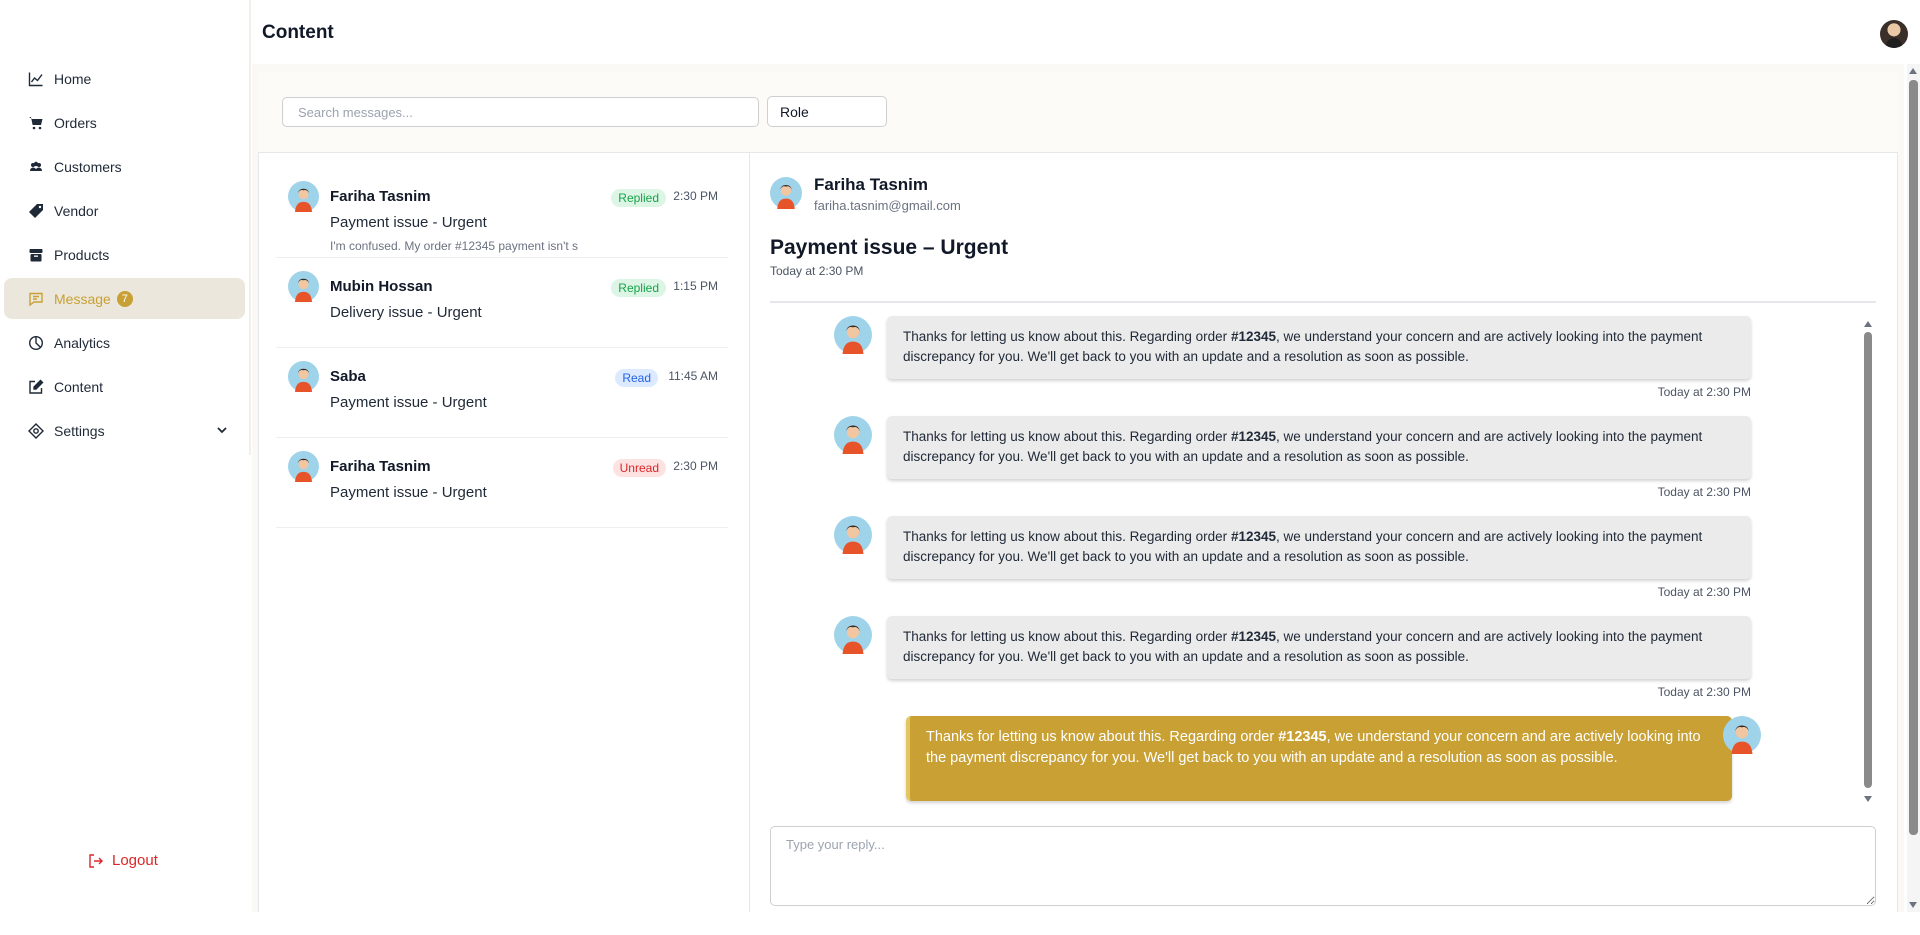 This screenshot has width=1920, height=935. Describe the element at coordinates (73, 78) in the screenshot. I see `sidebar-item-label: Home` at that location.